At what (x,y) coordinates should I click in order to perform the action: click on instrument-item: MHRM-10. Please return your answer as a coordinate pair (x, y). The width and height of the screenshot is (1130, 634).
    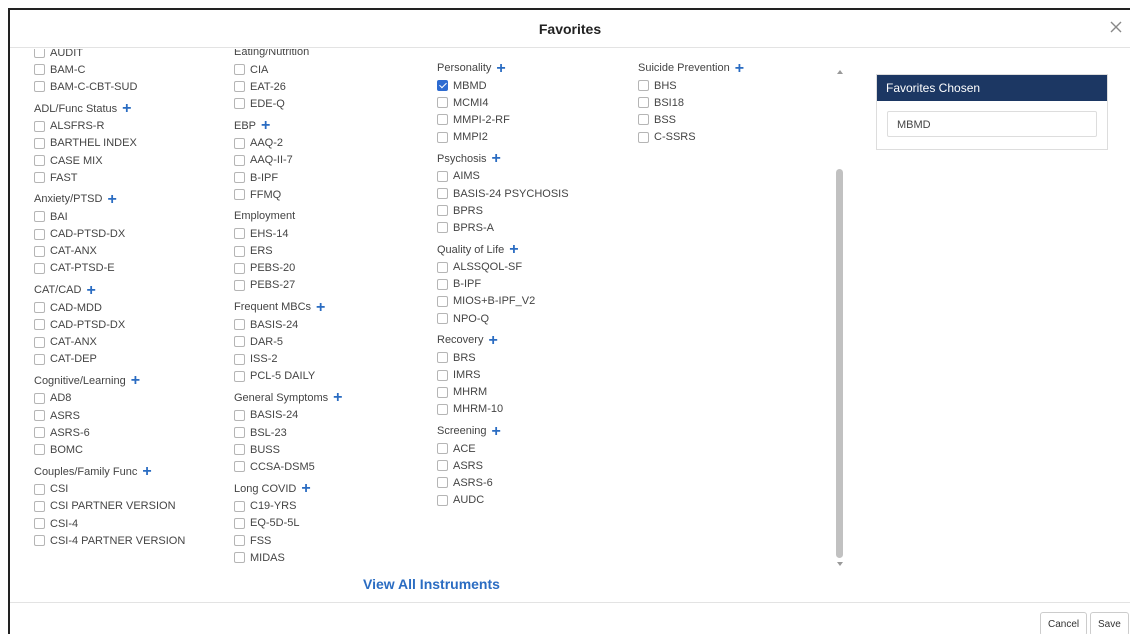
    Looking at the image, I should click on (537, 409).